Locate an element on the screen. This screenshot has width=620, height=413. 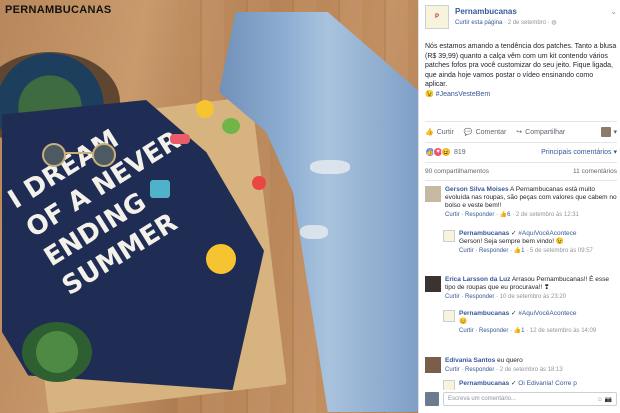
comment-input-icons: ☺ 📷 is located at coordinates (604, 399).